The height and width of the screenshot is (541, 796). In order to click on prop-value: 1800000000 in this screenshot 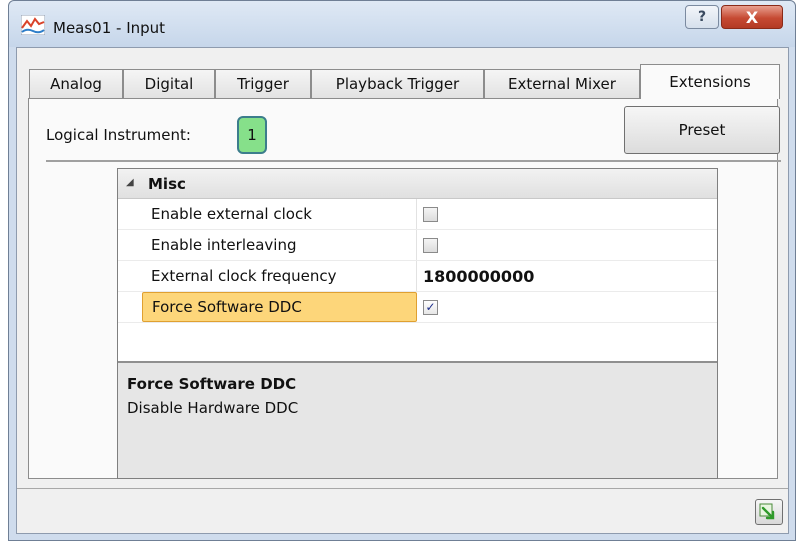, I will do `click(476, 276)`.